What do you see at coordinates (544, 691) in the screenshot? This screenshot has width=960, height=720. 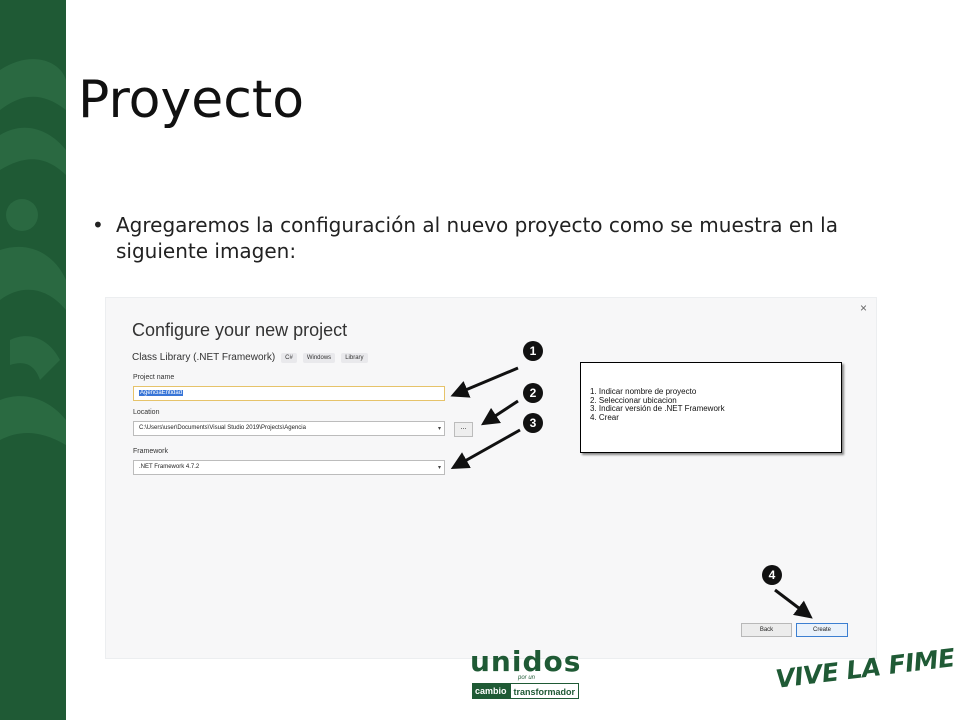 I see `transformador-text: transformador` at bounding box center [544, 691].